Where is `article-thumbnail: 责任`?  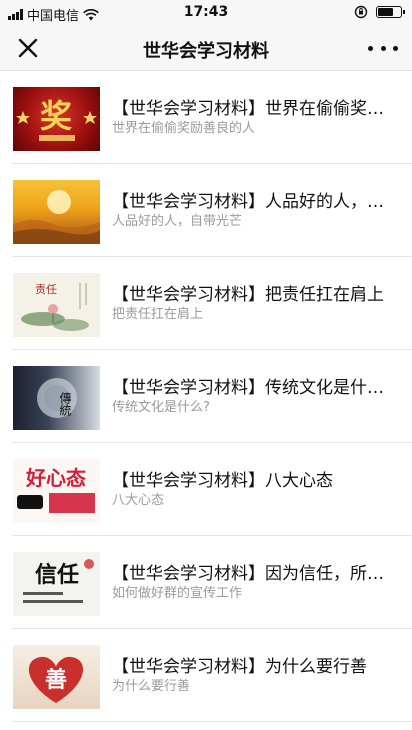
article-thumbnail: 责任 is located at coordinates (56, 305).